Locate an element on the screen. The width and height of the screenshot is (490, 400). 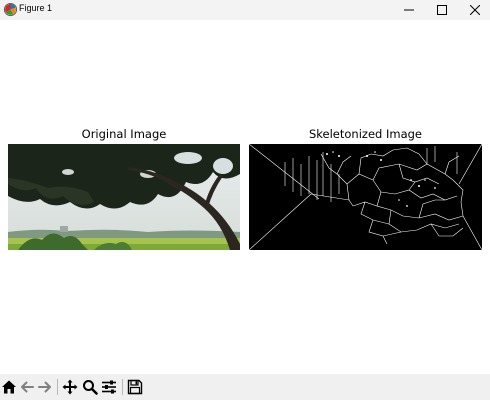
configure-subplots-icon is located at coordinates (109, 387).